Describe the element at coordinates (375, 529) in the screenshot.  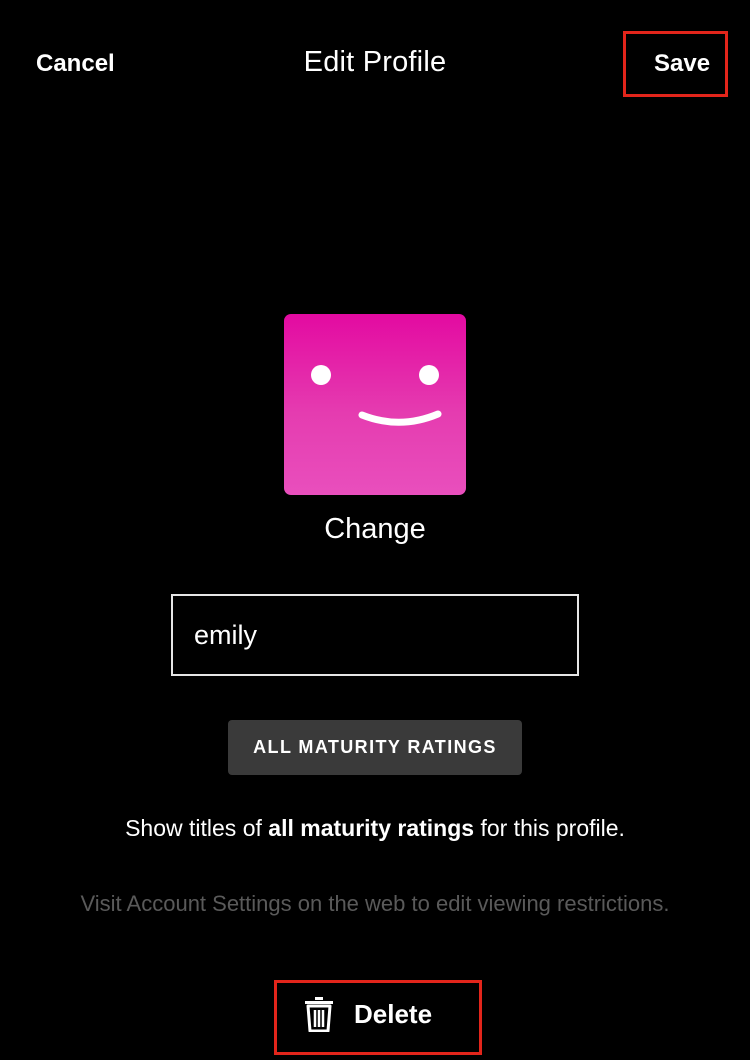
I see `change-avatar-button: Change` at that location.